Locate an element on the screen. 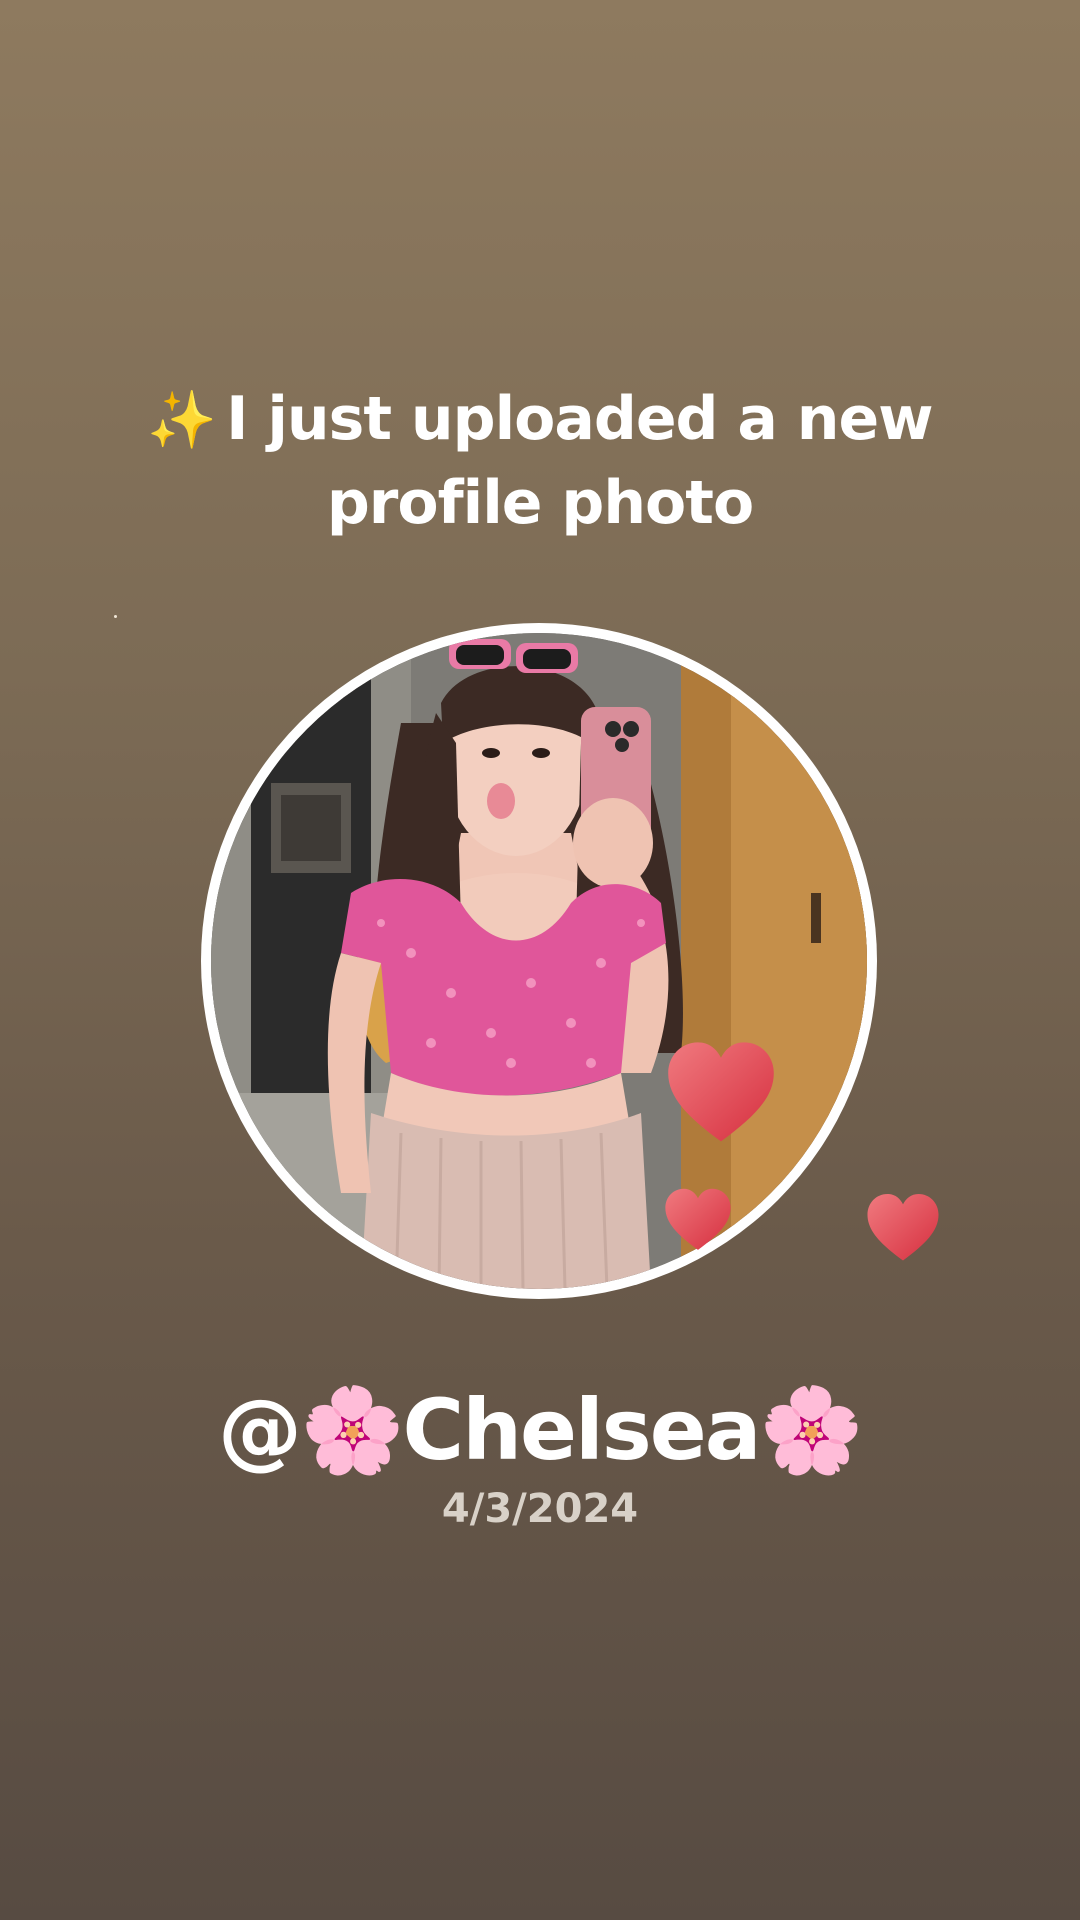  post-date: 4/3/2024 is located at coordinates (540, 1509).